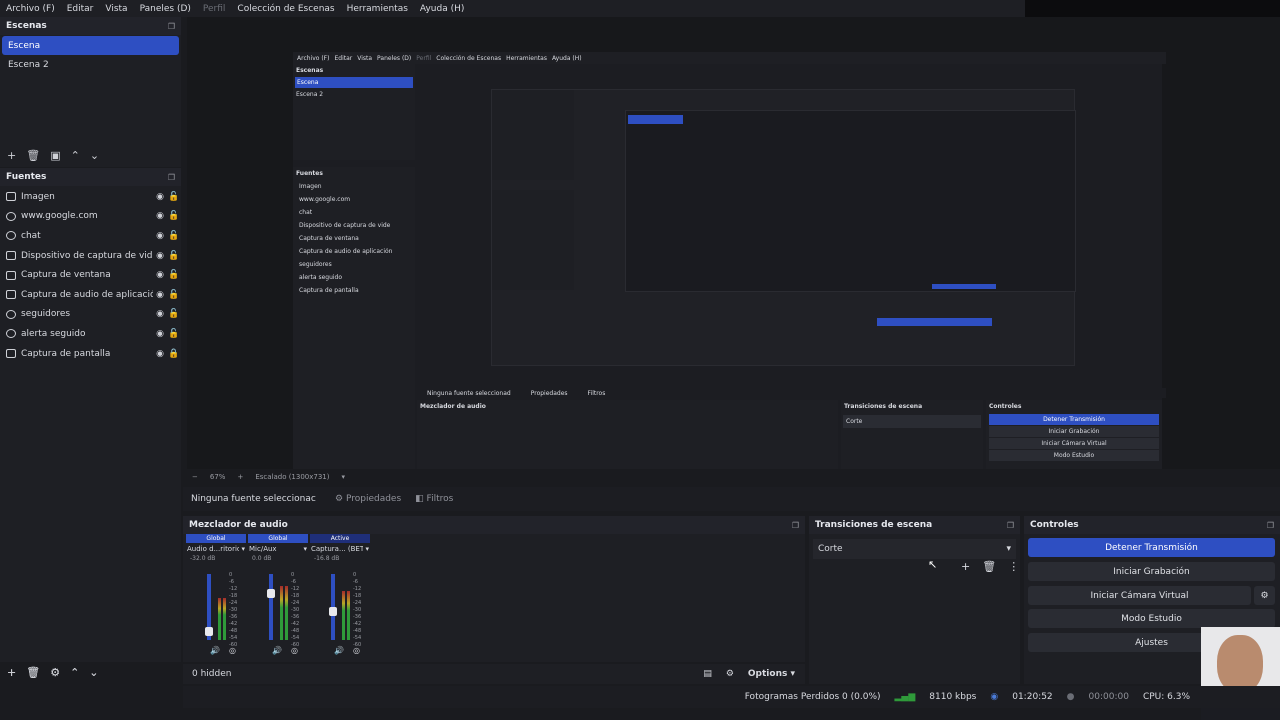 Image resolution: width=1280 pixels, height=720 pixels. What do you see at coordinates (90, 295) in the screenshot?
I see `source-item: Captura de audio de aplicación ◉ 🔓` at bounding box center [90, 295].